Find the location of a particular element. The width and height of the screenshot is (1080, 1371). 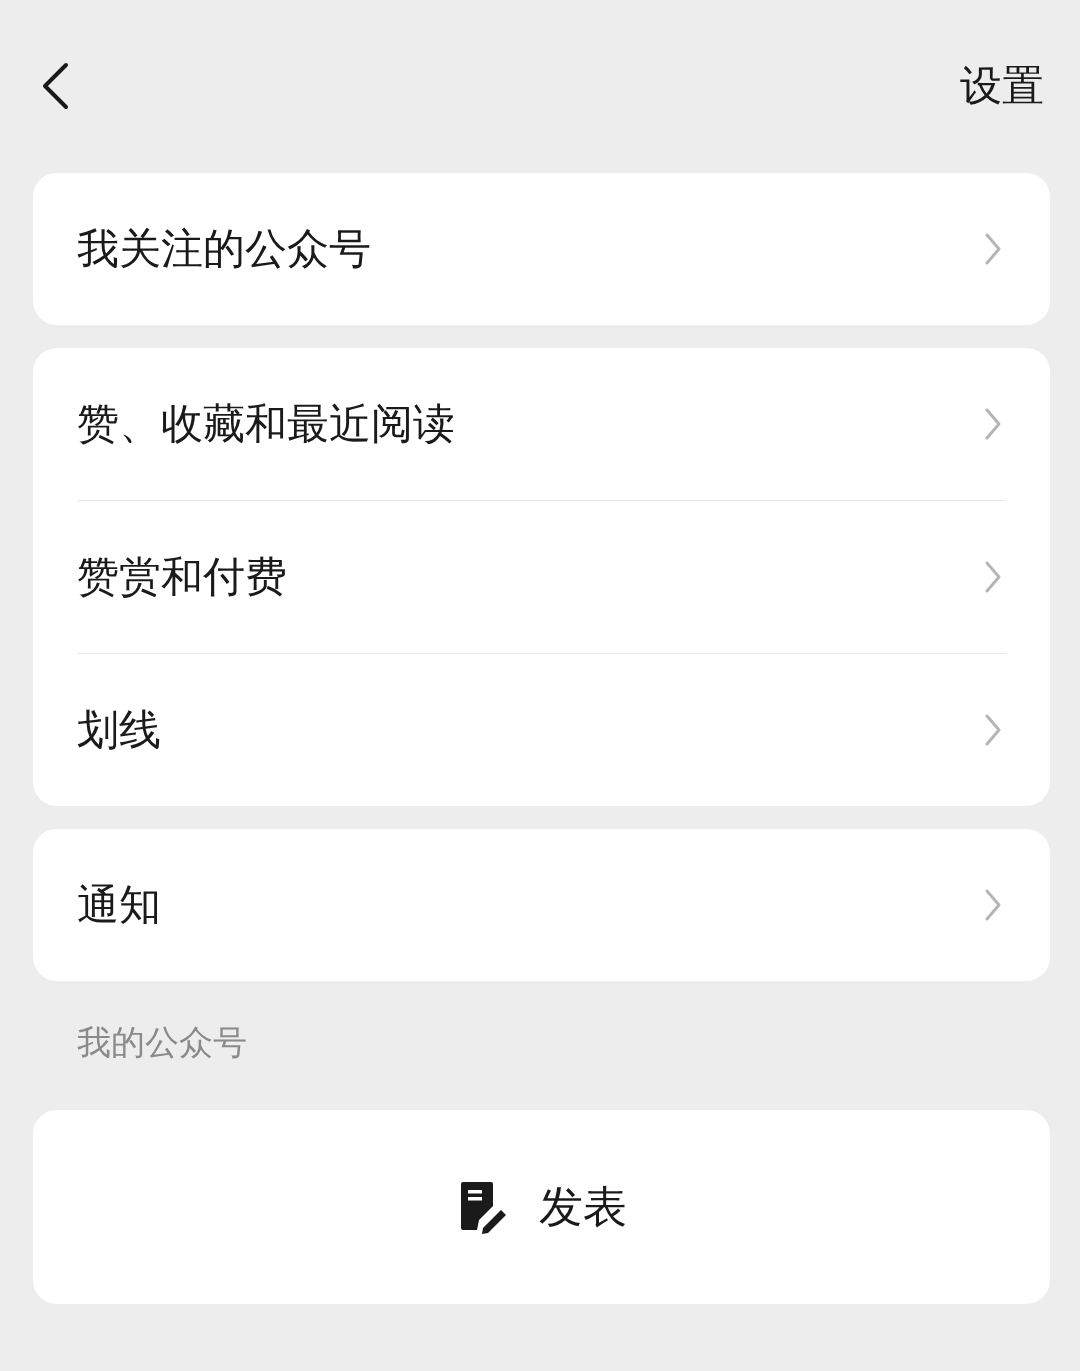

menu-item: 赞赏和付费 is located at coordinates (541, 577).